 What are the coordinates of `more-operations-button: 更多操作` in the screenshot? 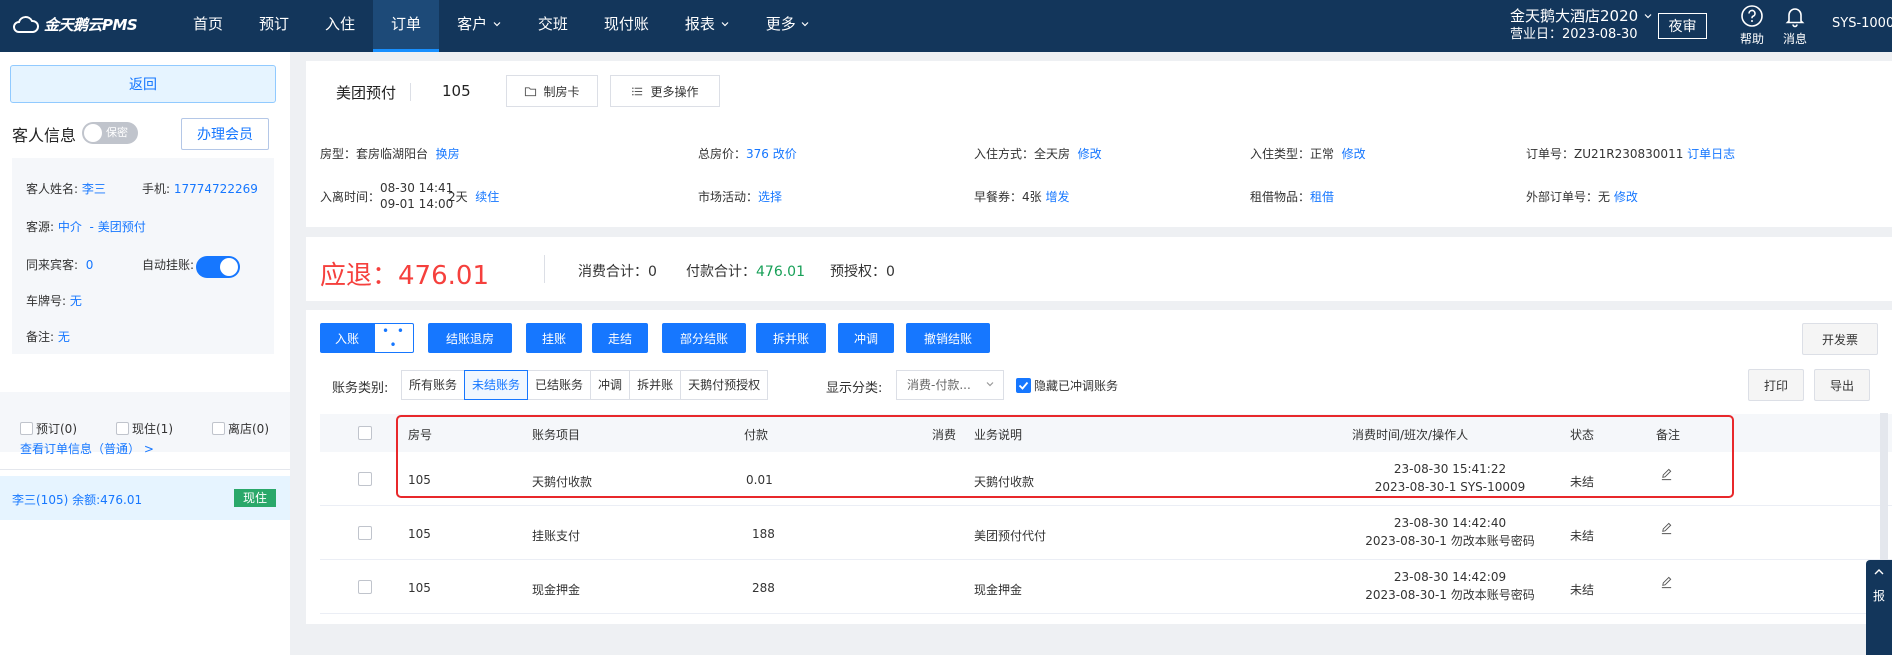 It's located at (665, 91).